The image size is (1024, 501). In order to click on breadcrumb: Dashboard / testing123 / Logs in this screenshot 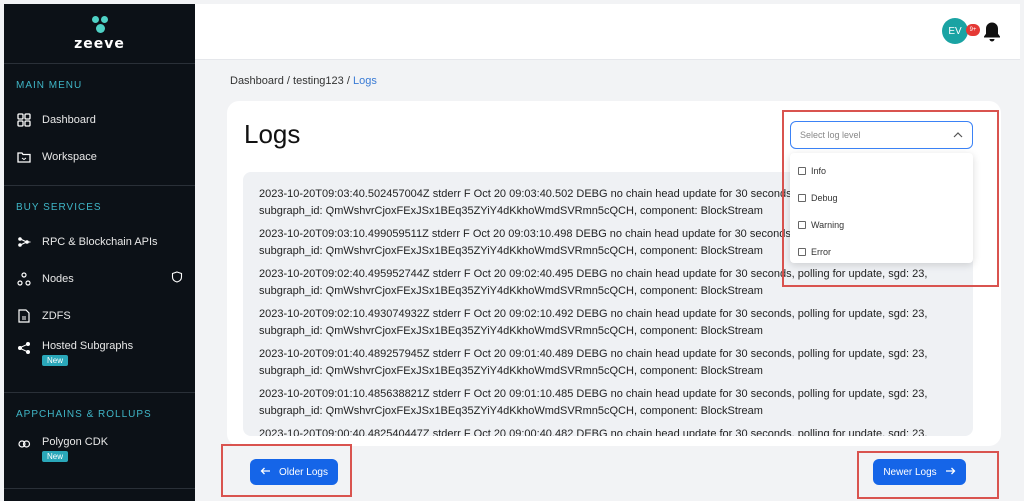, I will do `click(303, 81)`.